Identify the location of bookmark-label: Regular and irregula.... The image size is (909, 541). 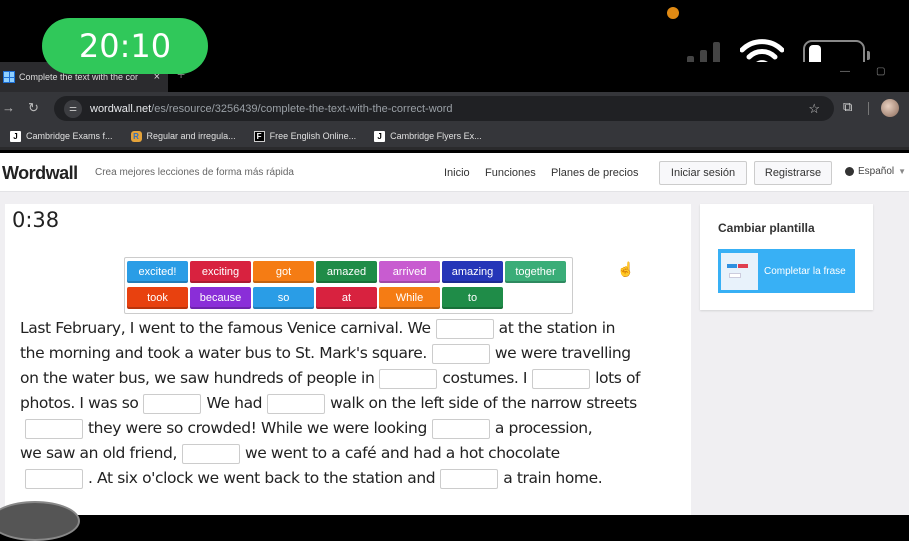
(191, 136).